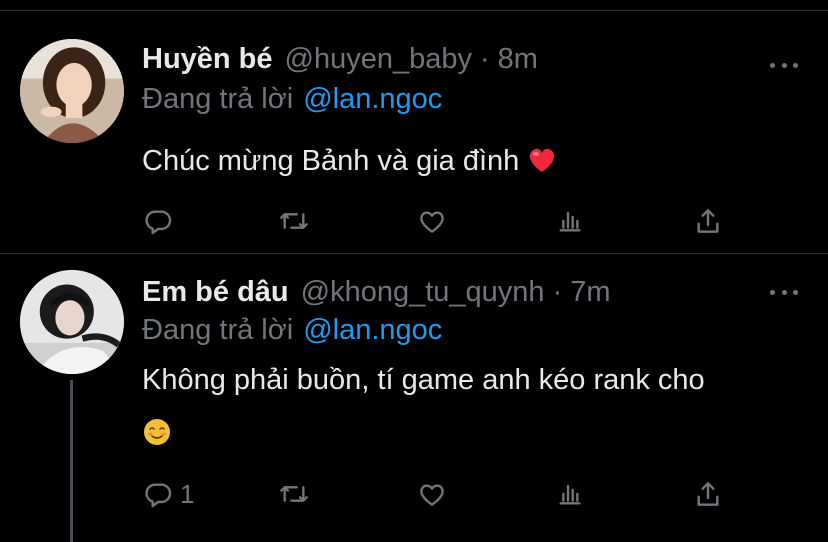 Image resolution: width=828 pixels, height=542 pixels. I want to click on thread-line, so click(71, 461).